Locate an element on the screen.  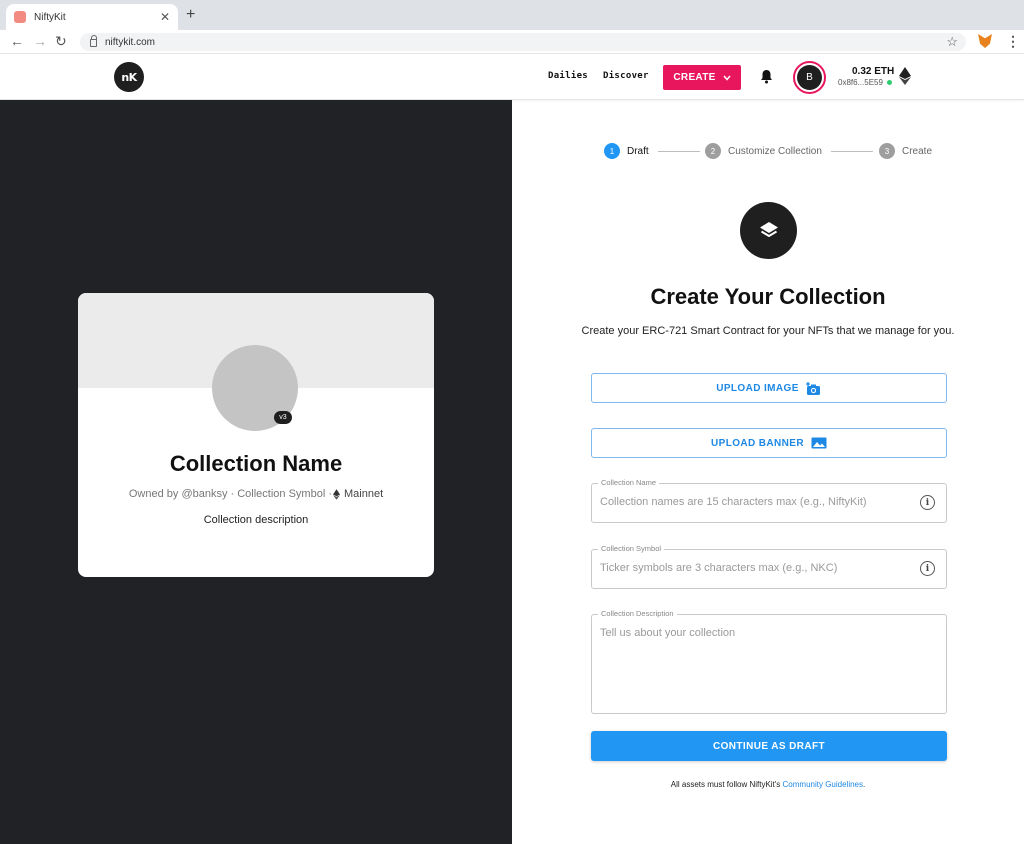
layers-icon is located at coordinates (768, 230).